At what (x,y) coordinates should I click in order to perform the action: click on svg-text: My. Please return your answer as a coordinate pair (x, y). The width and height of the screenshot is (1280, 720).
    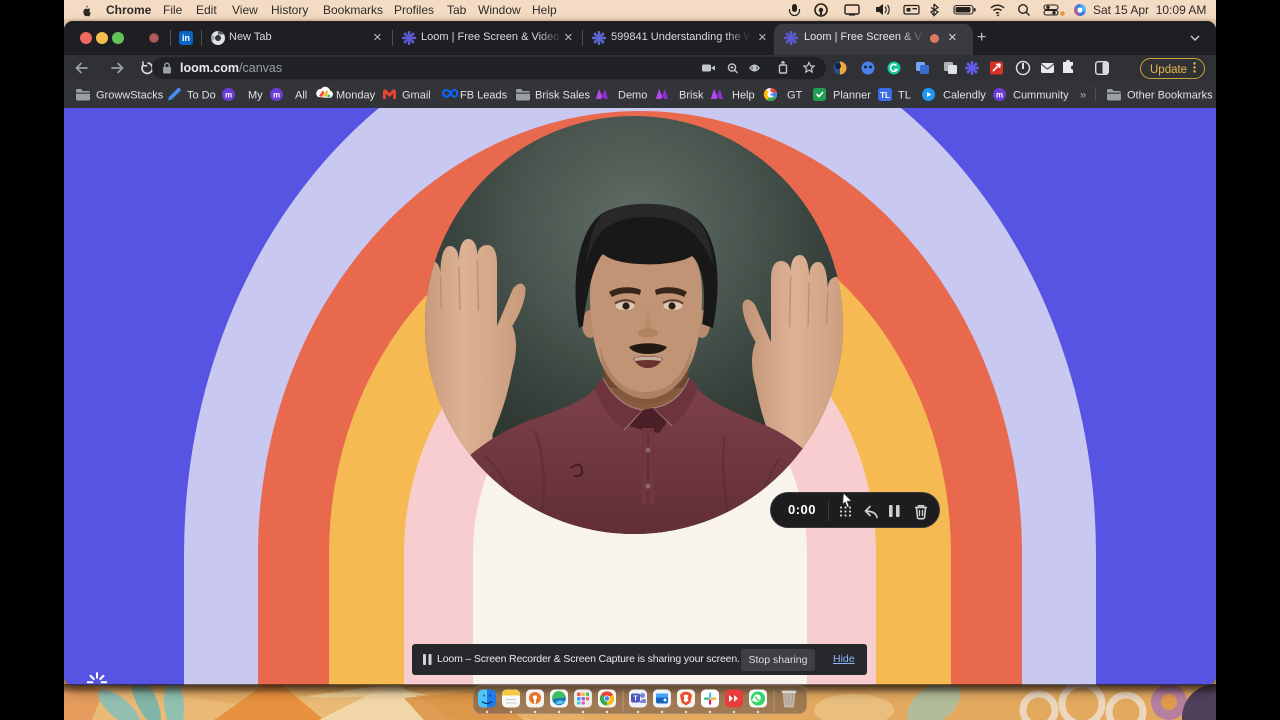
    Looking at the image, I should click on (255, 96).